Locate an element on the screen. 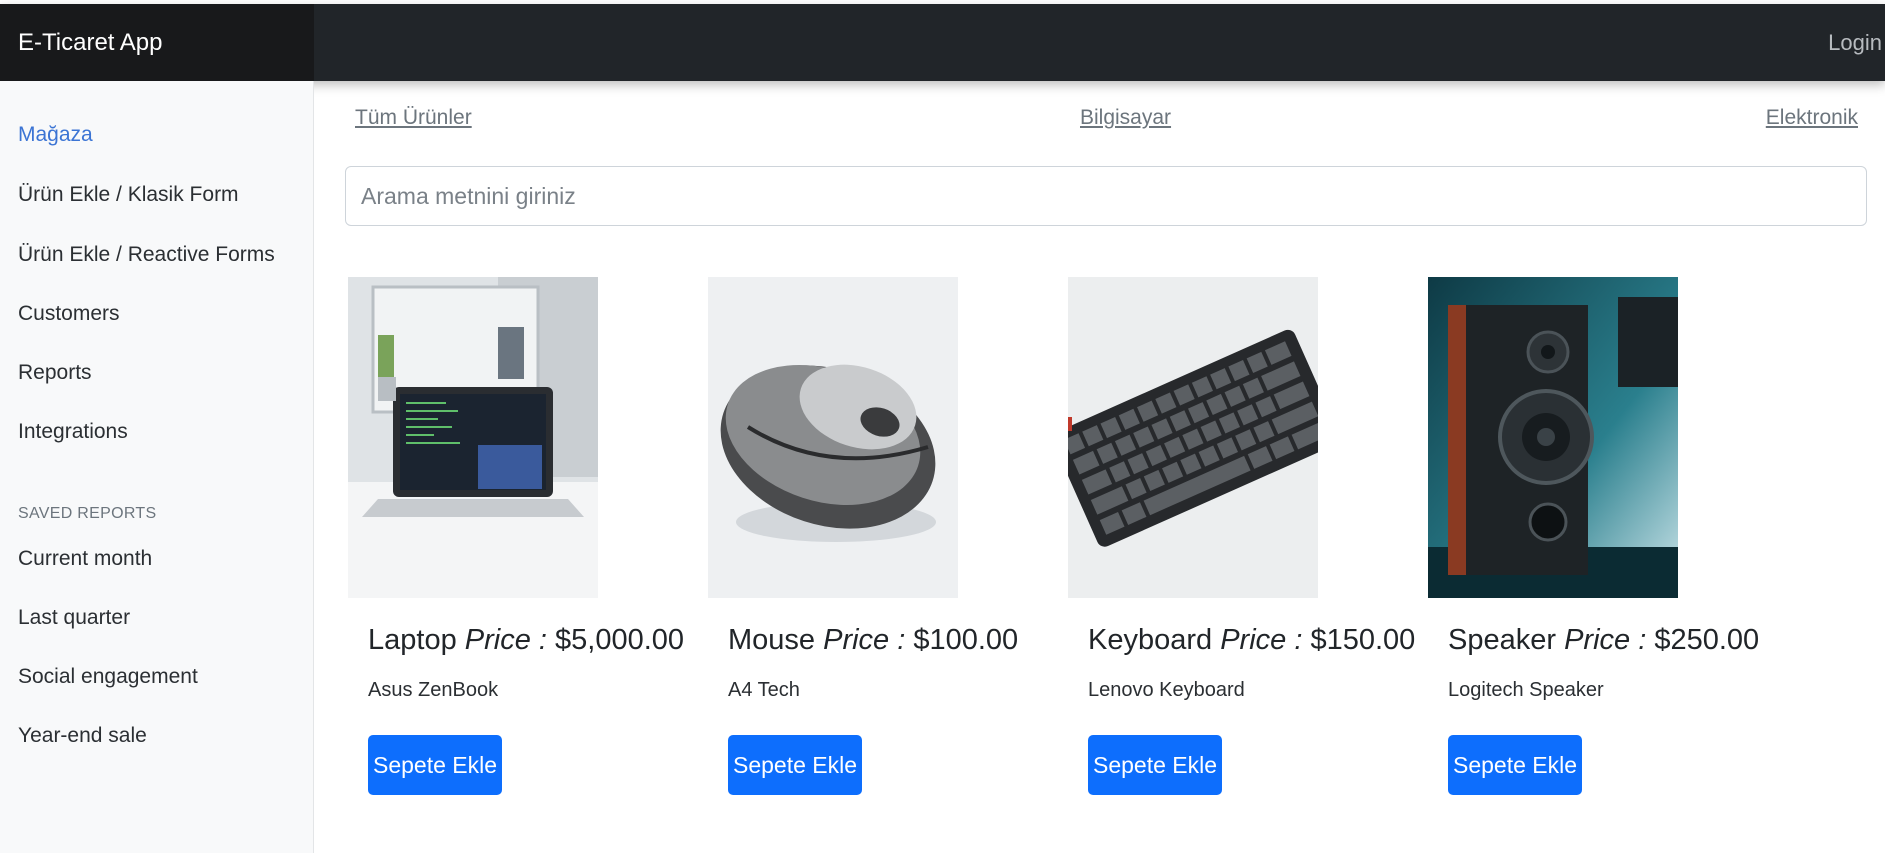  speaker-photo is located at coordinates (1553, 437).